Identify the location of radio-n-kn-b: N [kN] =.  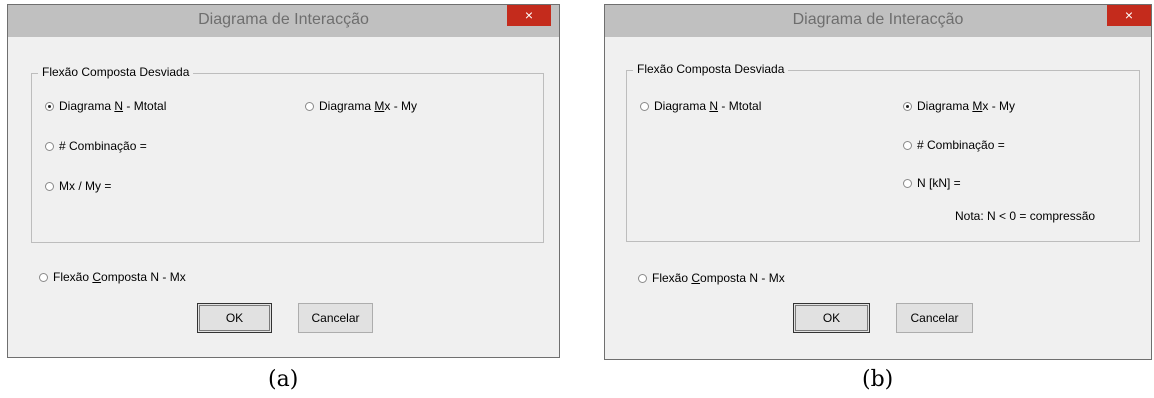
(932, 183).